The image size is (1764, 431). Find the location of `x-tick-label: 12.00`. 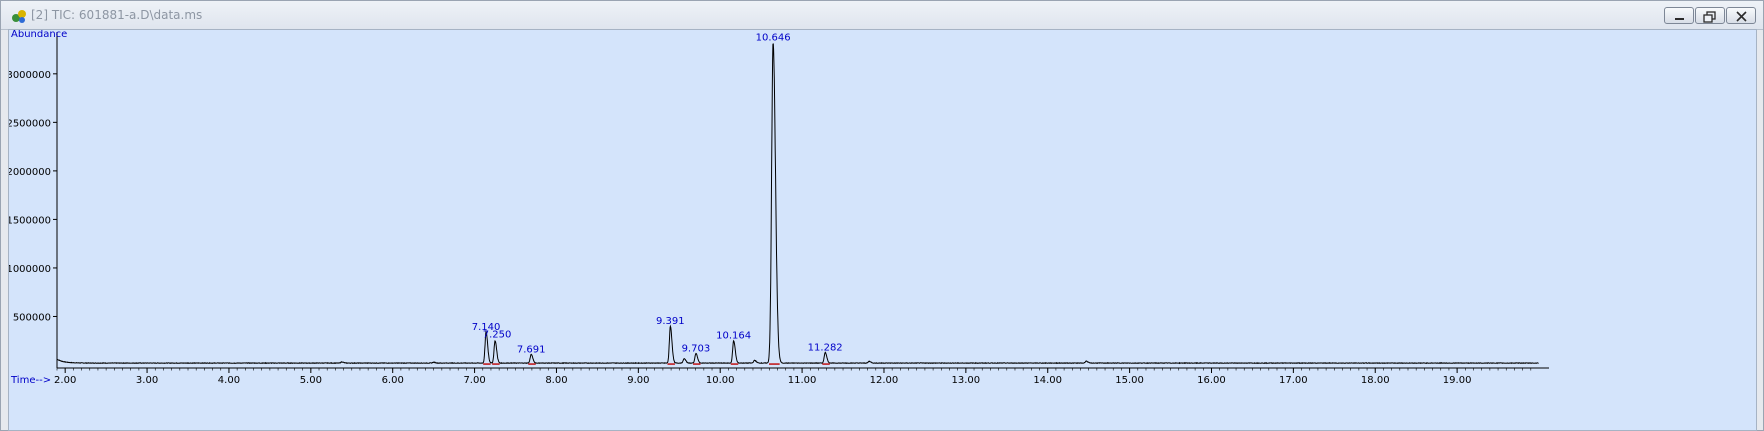

x-tick-label: 12.00 is located at coordinates (884, 380).